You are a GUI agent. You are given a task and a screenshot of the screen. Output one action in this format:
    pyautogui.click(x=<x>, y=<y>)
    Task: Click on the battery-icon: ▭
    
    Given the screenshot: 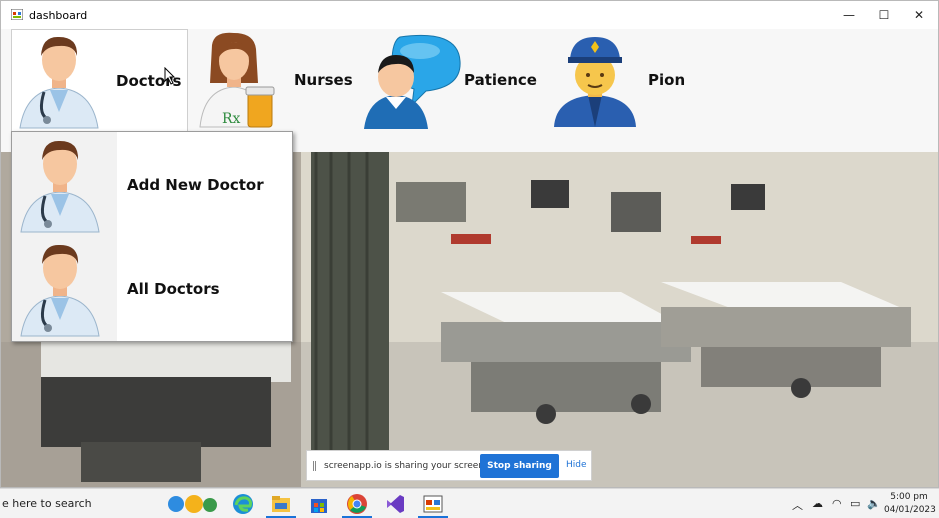 What is the action you would take?
    pyautogui.click(x=855, y=503)
    